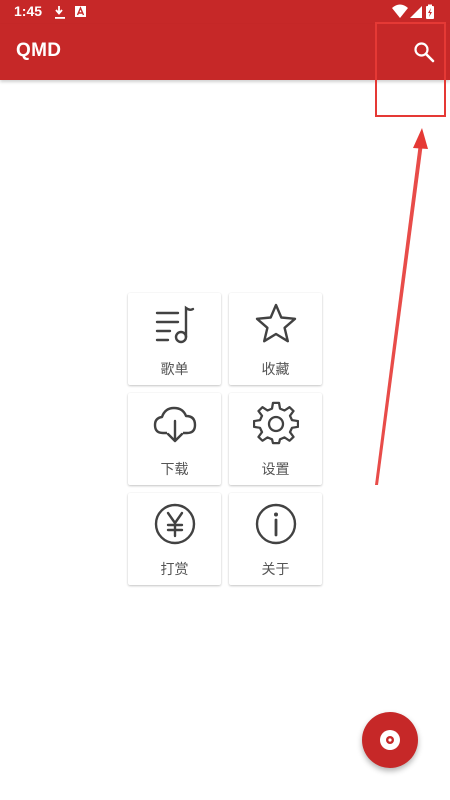  I want to click on playlist-icon, so click(175, 324).